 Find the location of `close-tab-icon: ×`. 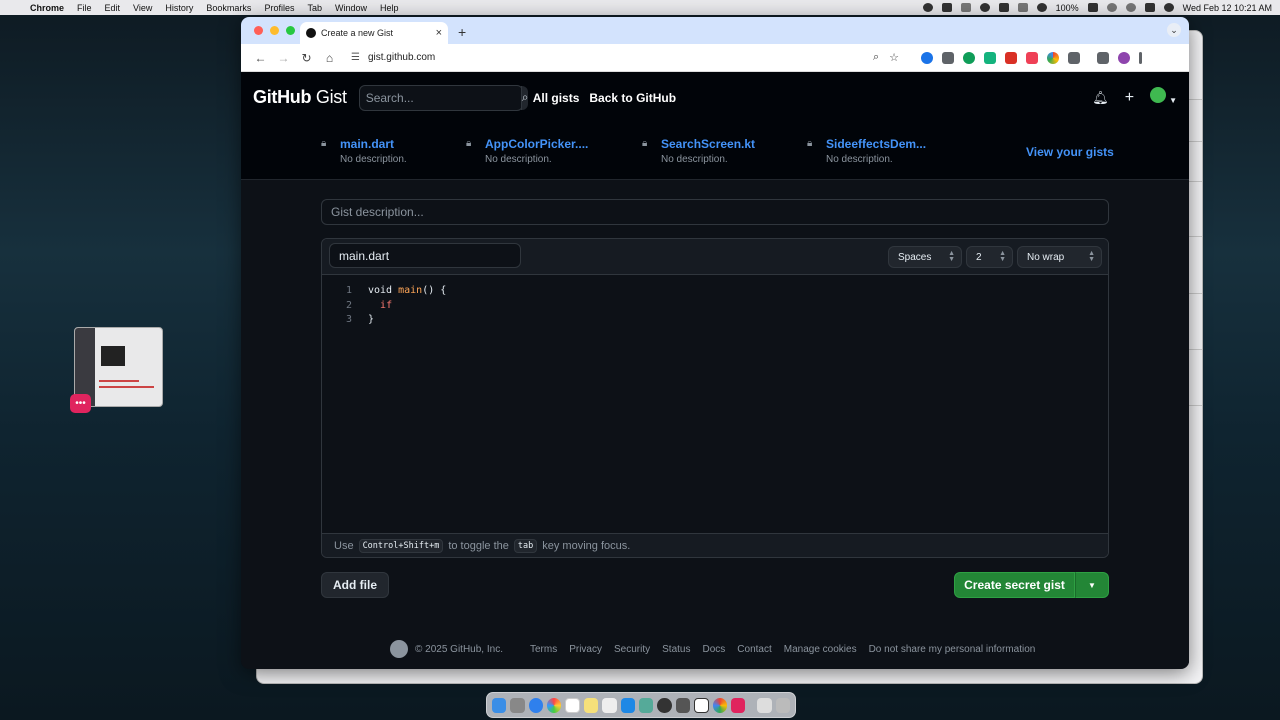

close-tab-icon: × is located at coordinates (439, 33).